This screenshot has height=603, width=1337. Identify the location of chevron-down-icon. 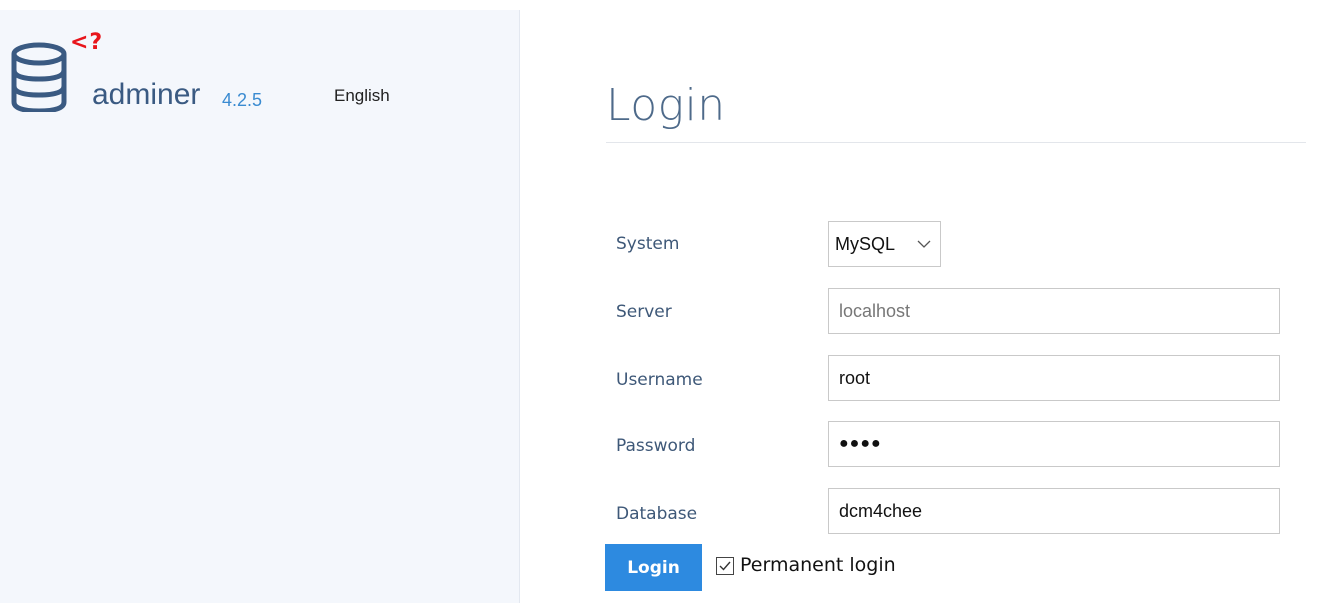
(924, 244).